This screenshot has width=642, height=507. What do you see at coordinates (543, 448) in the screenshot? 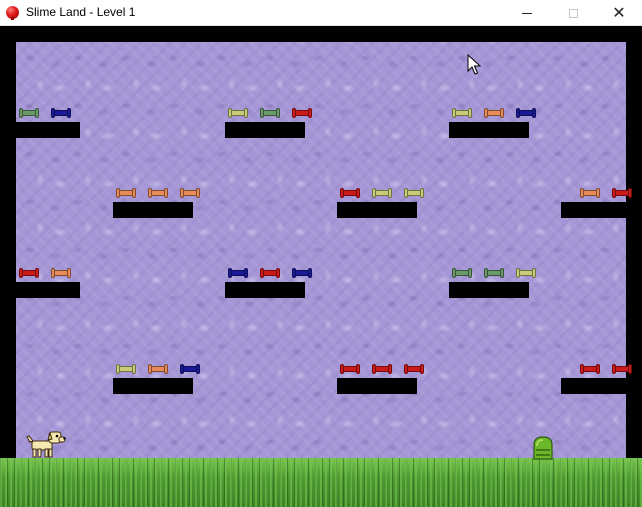
I see `slime-icon` at bounding box center [543, 448].